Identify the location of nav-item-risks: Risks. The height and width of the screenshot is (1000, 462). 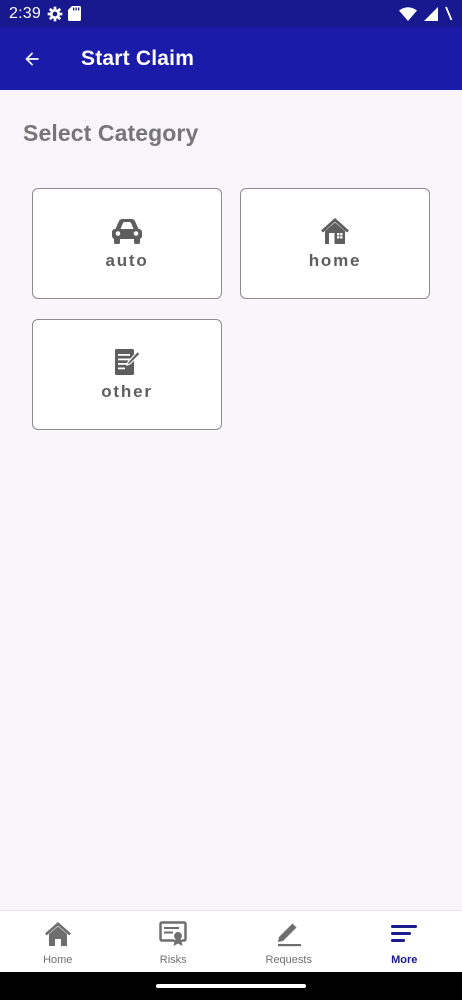
(174, 941).